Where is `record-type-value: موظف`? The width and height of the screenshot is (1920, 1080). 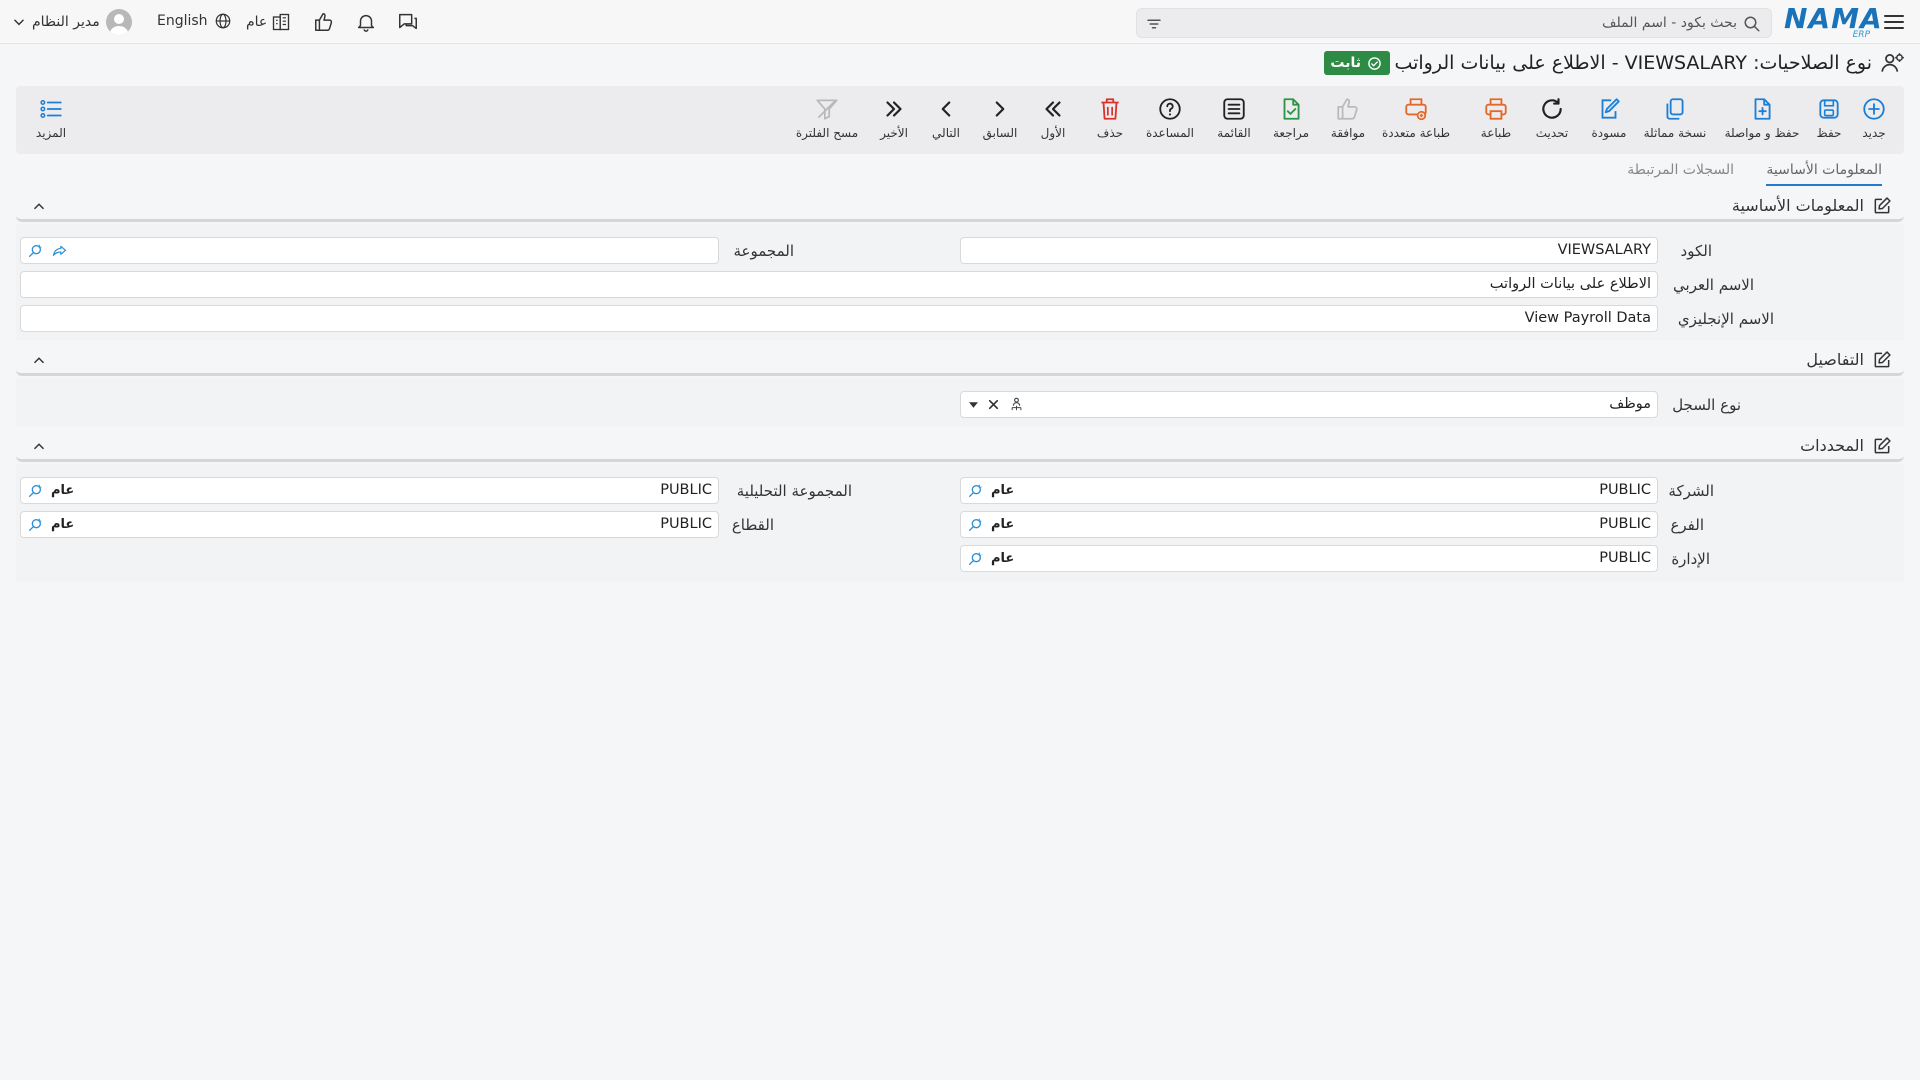 record-type-value: موظف is located at coordinates (1630, 404).